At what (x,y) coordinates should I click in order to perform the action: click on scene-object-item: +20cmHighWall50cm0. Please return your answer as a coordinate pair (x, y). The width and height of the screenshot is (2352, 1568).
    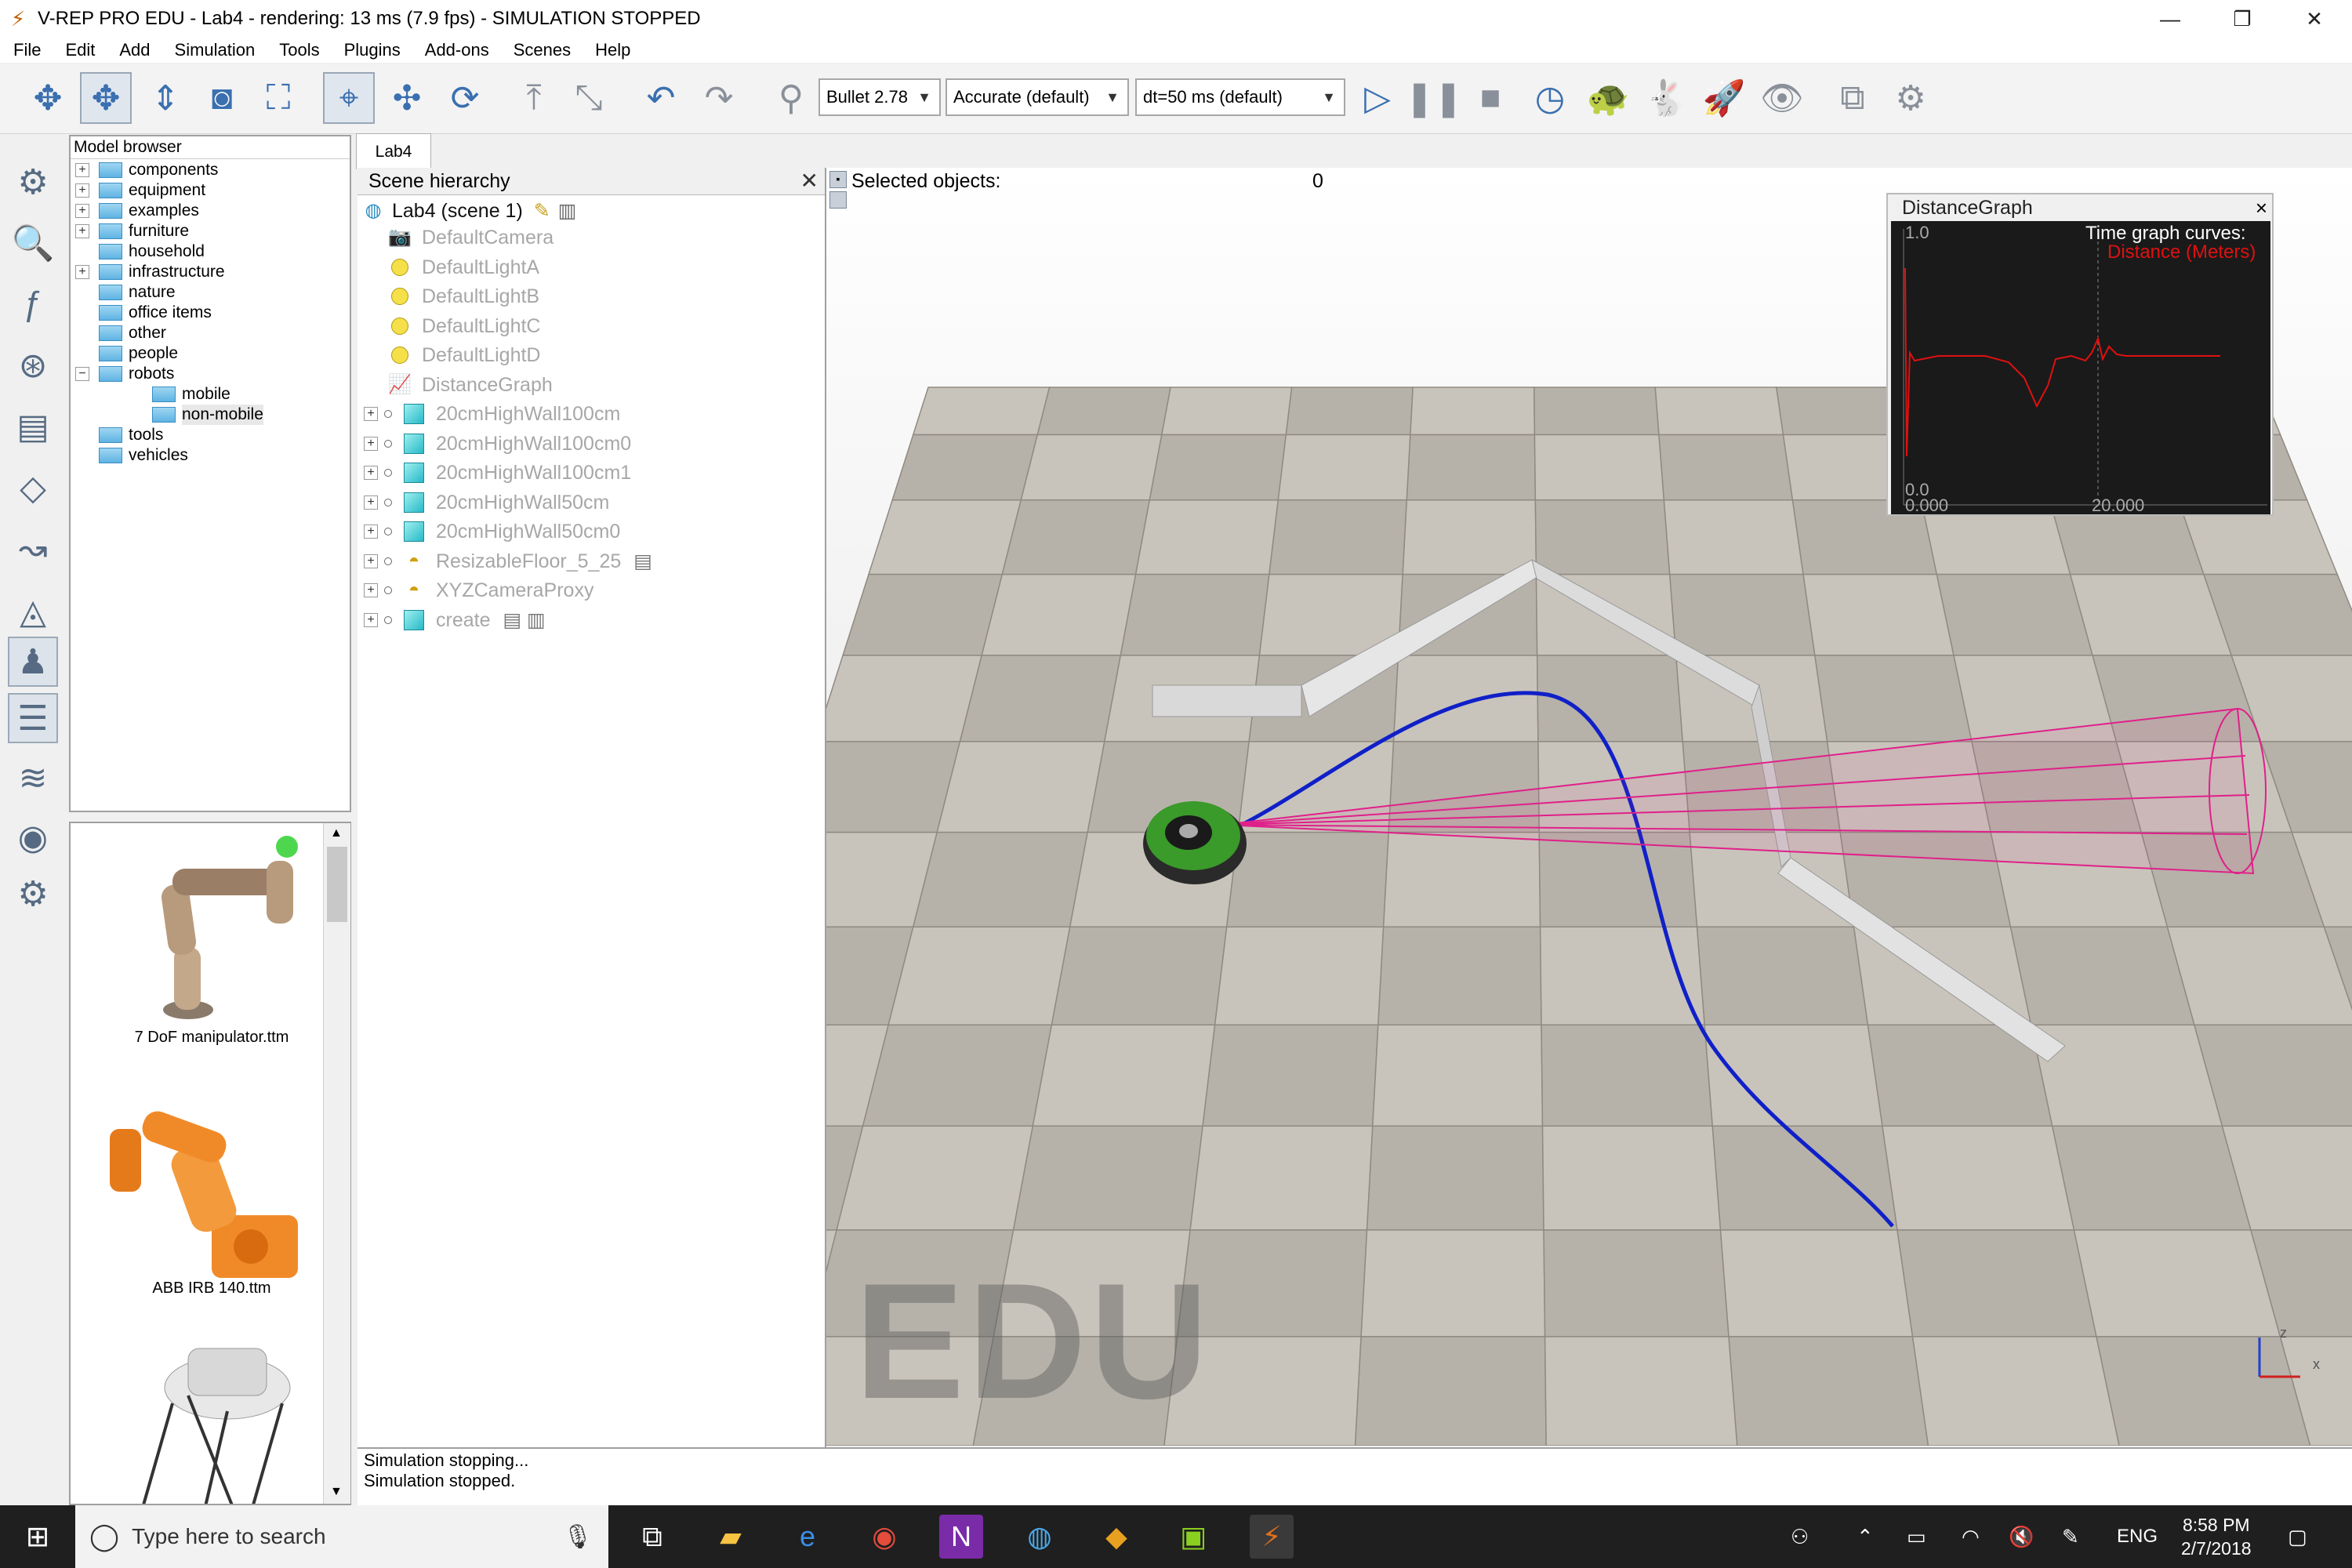
    Looking at the image, I should click on (492, 531).